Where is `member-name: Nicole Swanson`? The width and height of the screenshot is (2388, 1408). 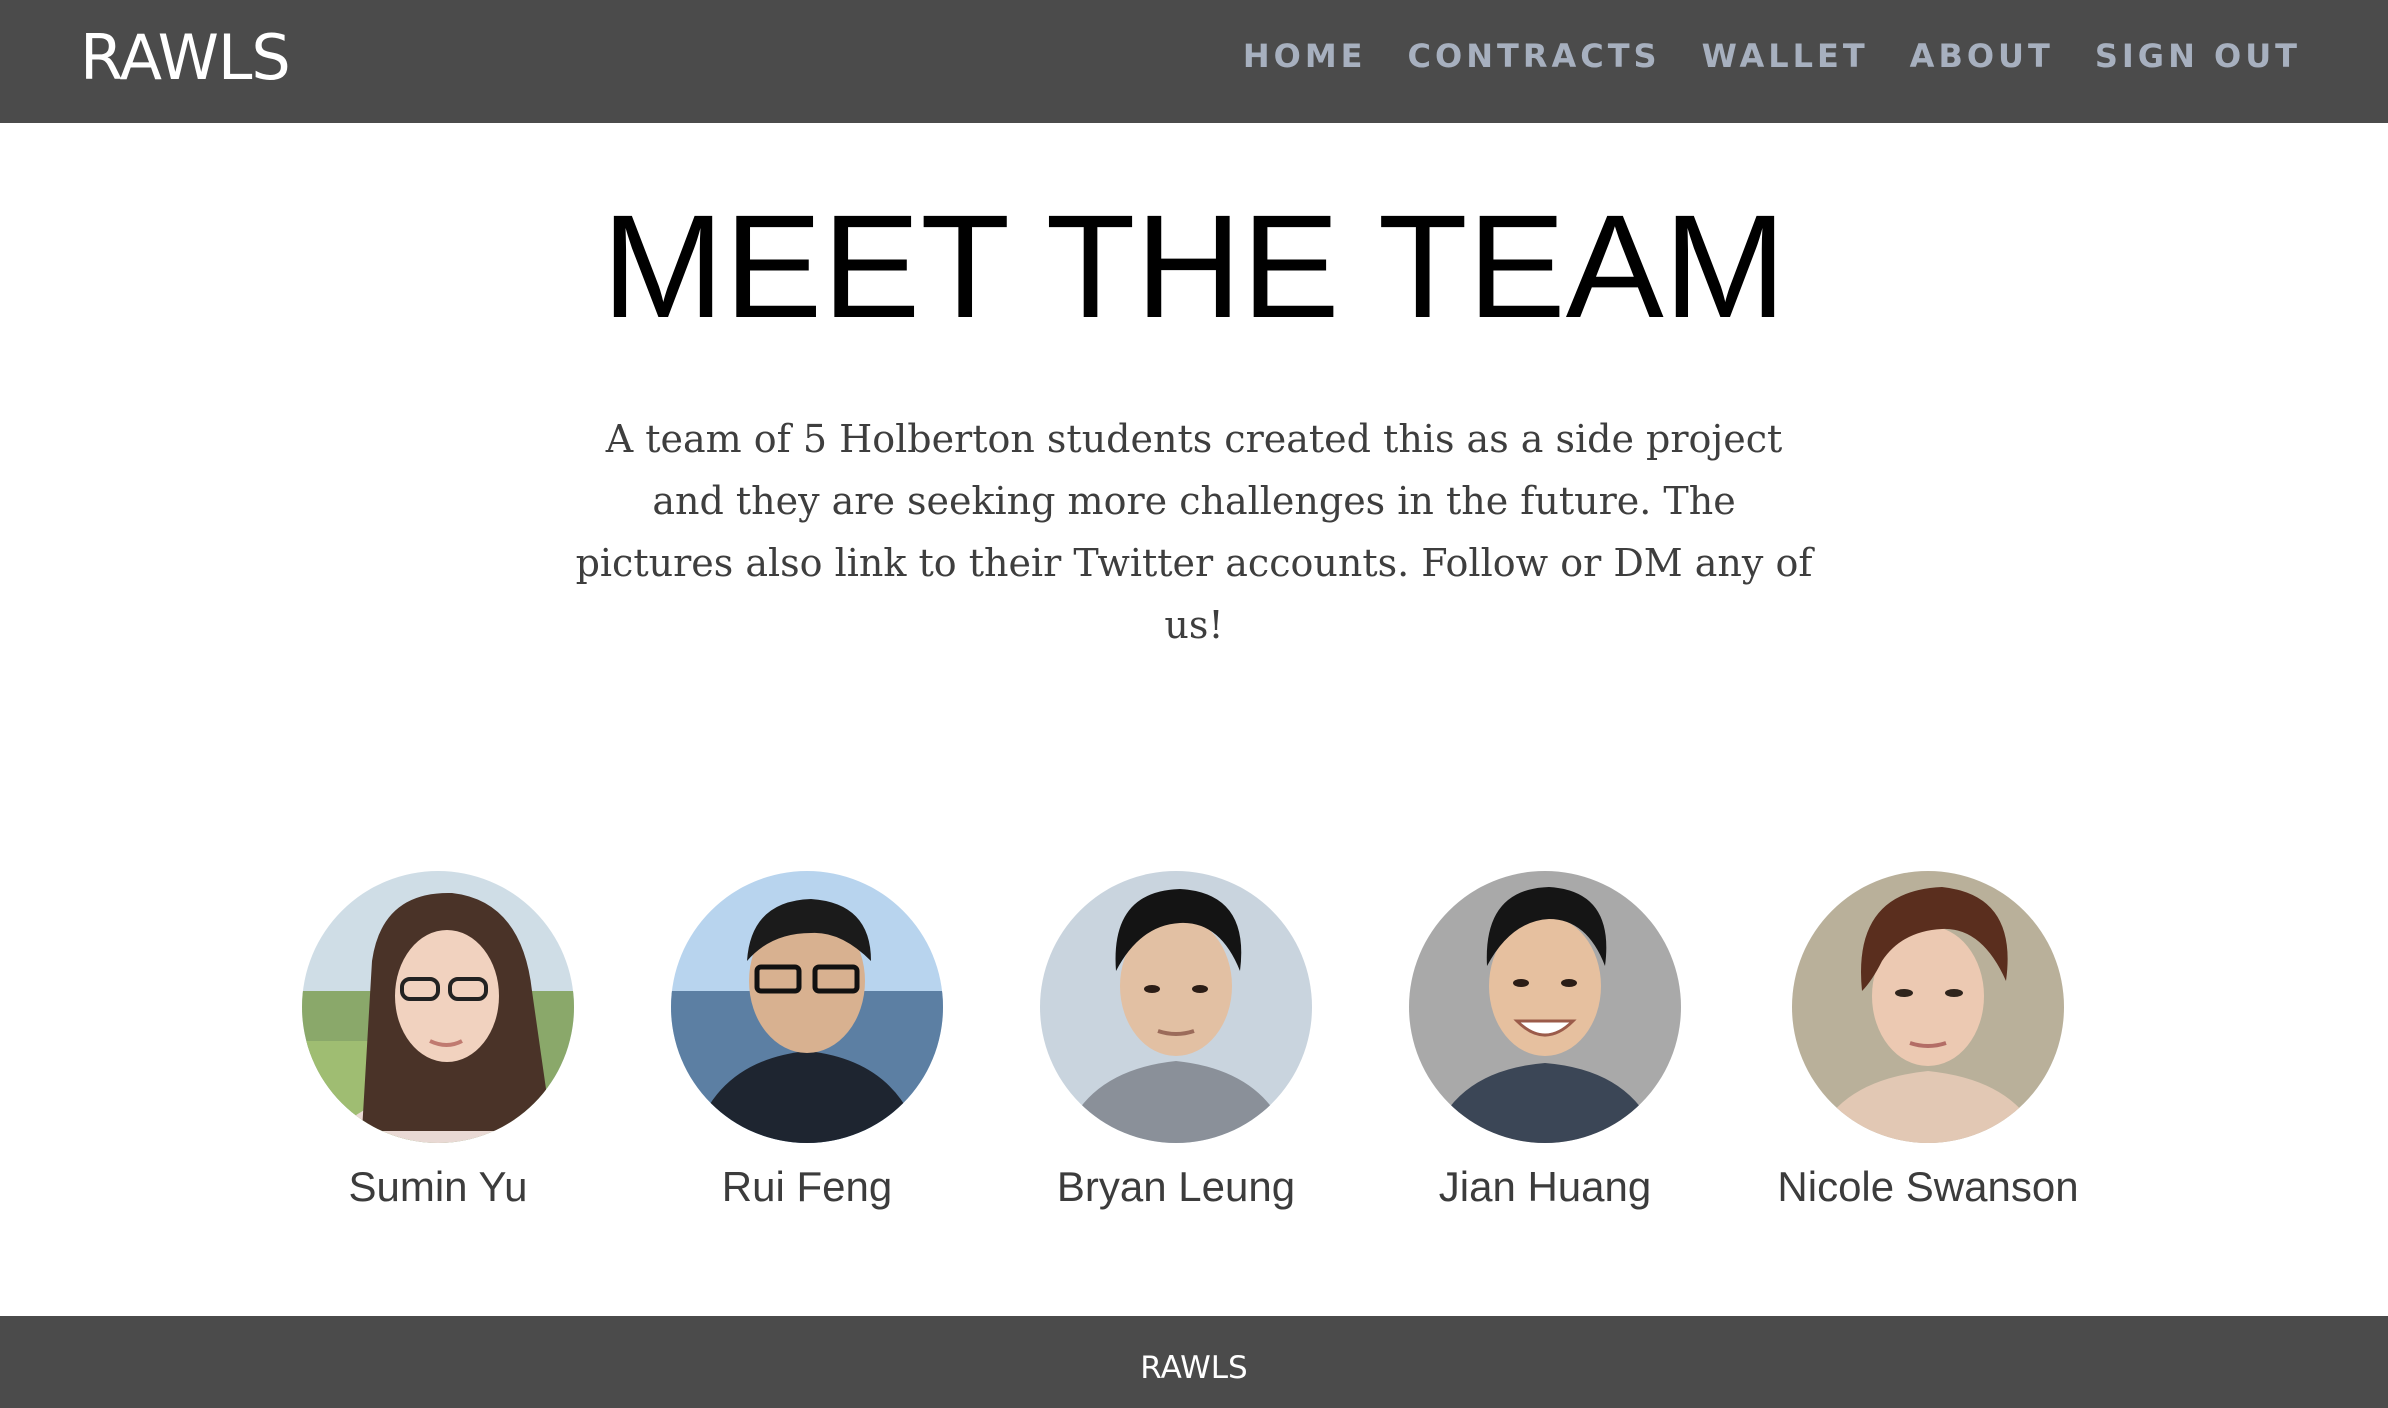
member-name: Nicole Swanson is located at coordinates (1928, 1186).